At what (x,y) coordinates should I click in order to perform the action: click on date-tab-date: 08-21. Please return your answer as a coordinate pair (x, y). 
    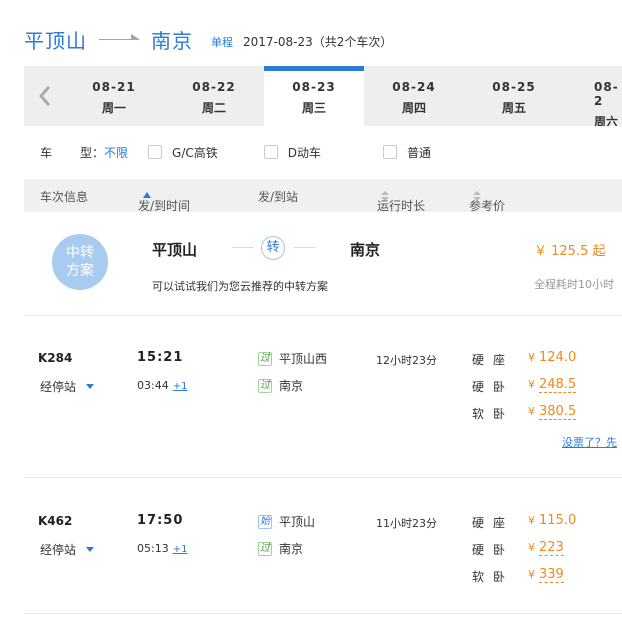
    Looking at the image, I should click on (114, 87).